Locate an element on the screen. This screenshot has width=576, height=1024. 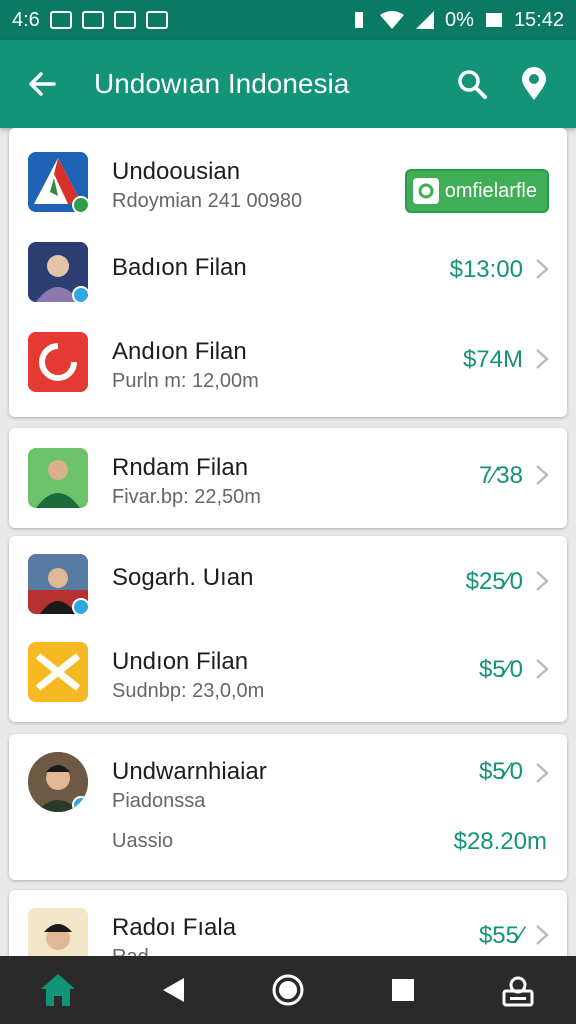
home-nav-button is located at coordinates (288, 990).